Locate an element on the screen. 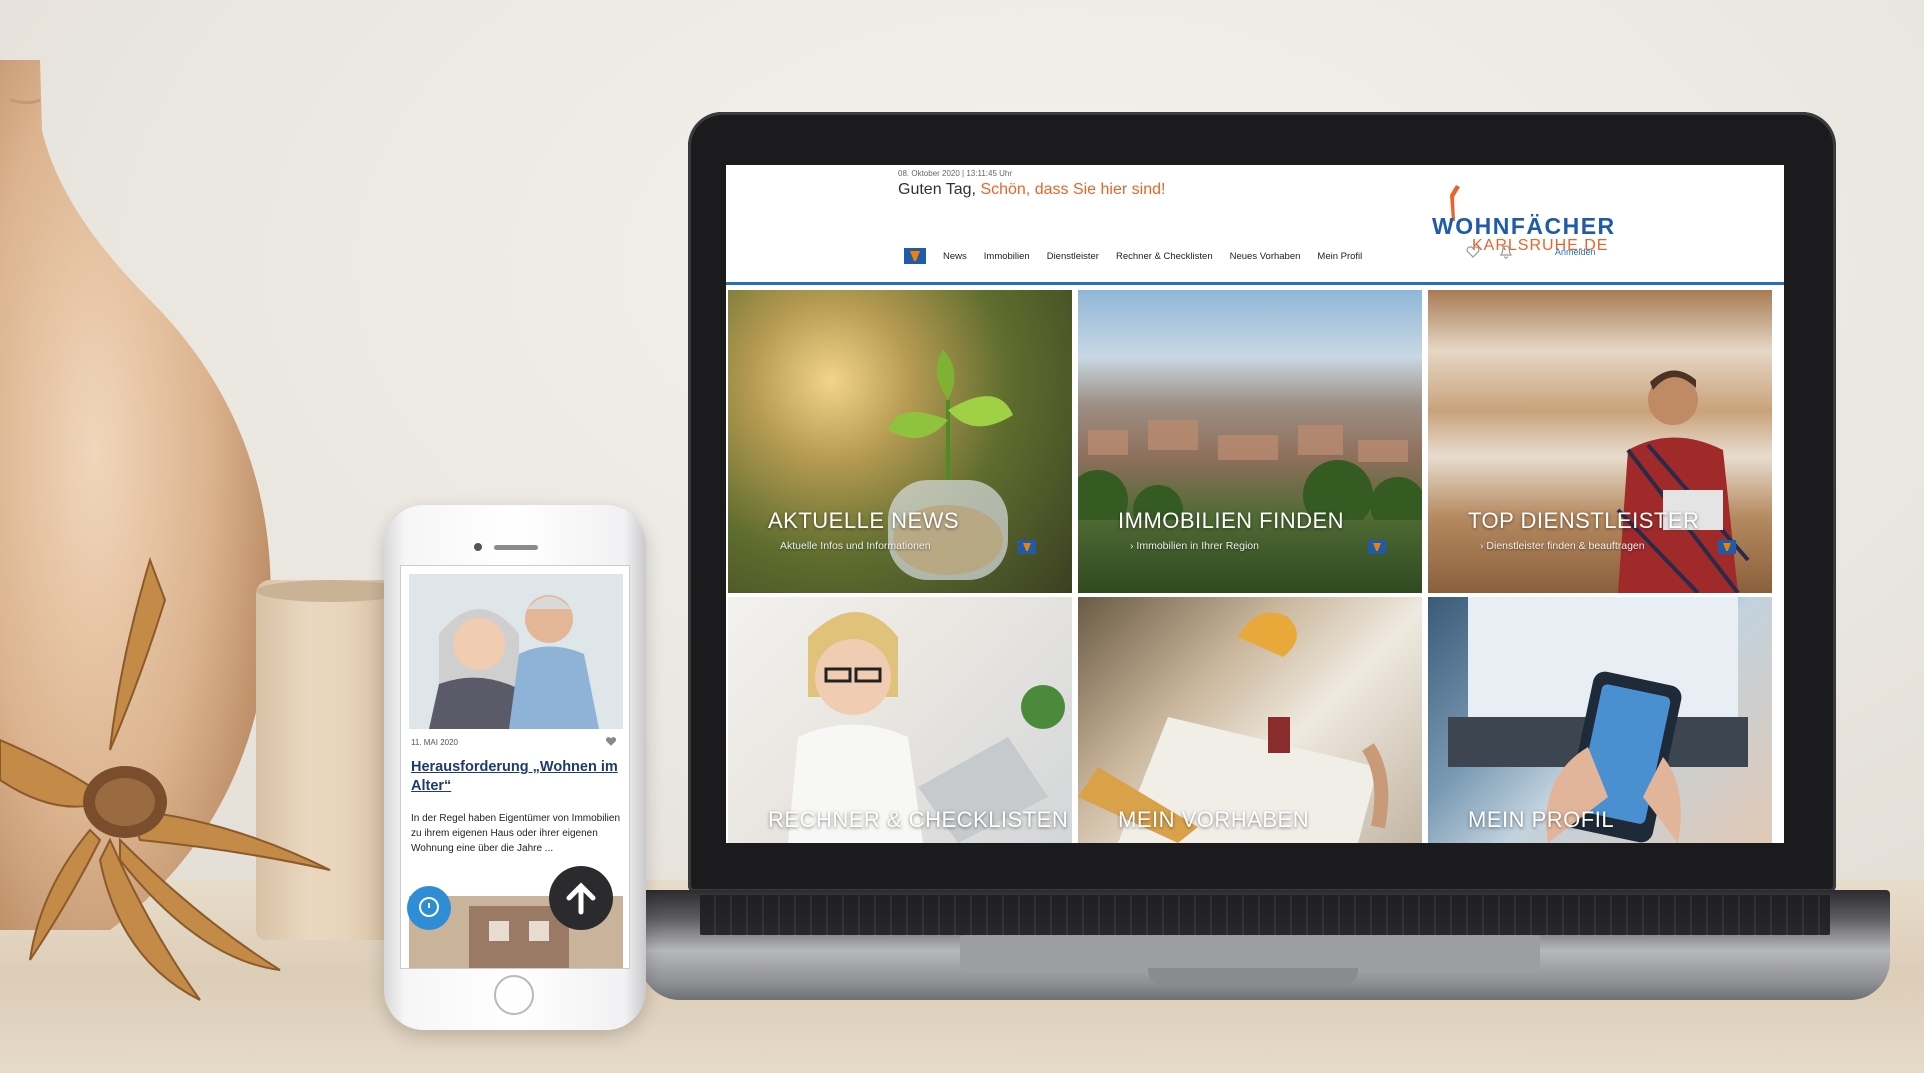  tile-immobilien-title: IMMOBILIEN FINDEN is located at coordinates (1231, 520).